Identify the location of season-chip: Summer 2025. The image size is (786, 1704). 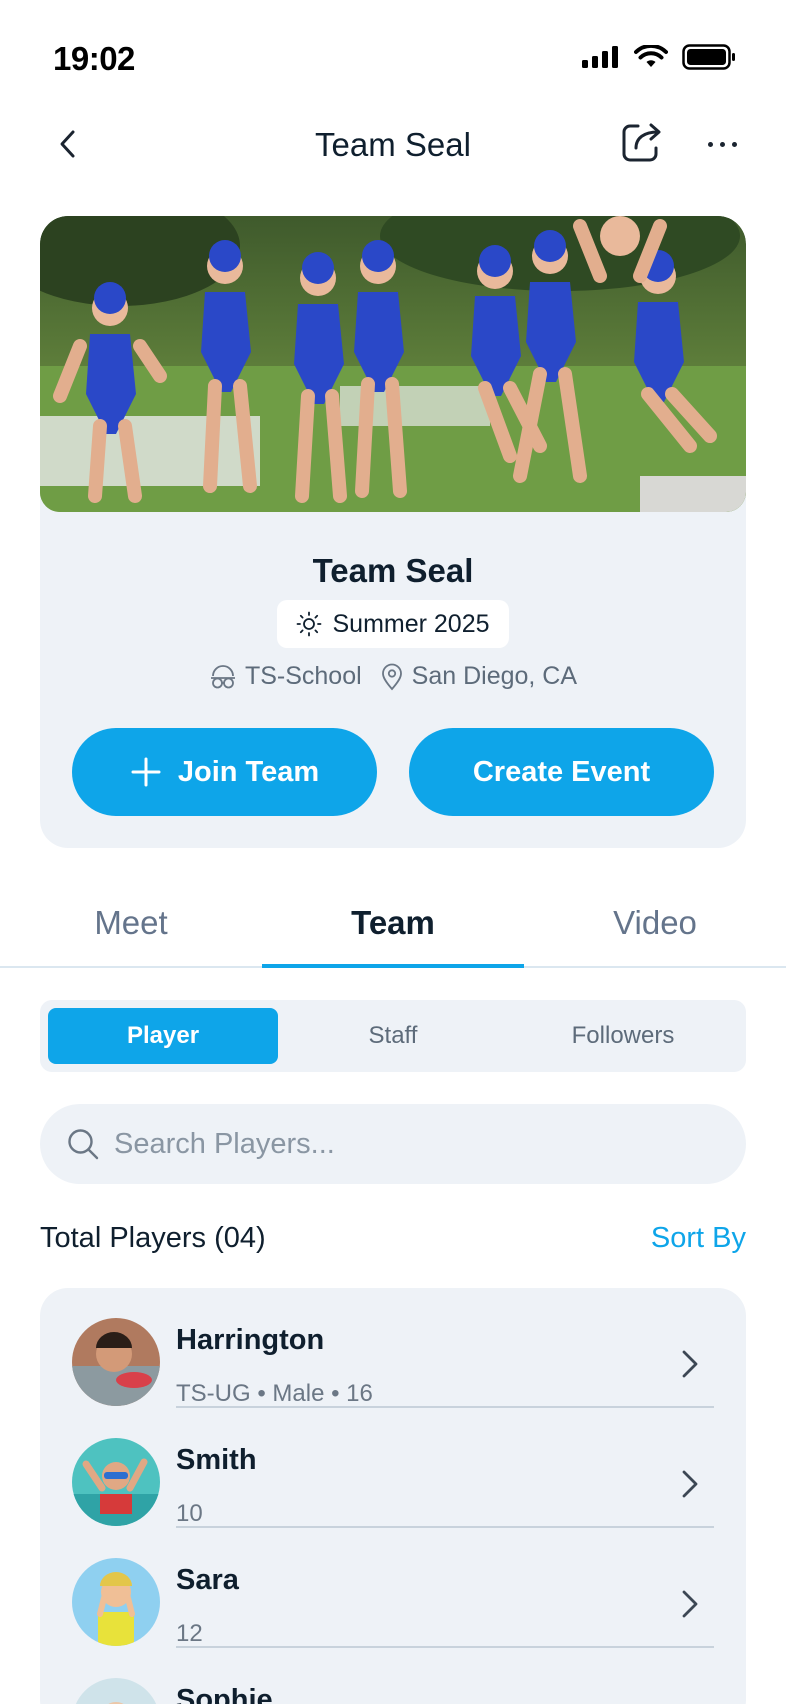
(393, 624).